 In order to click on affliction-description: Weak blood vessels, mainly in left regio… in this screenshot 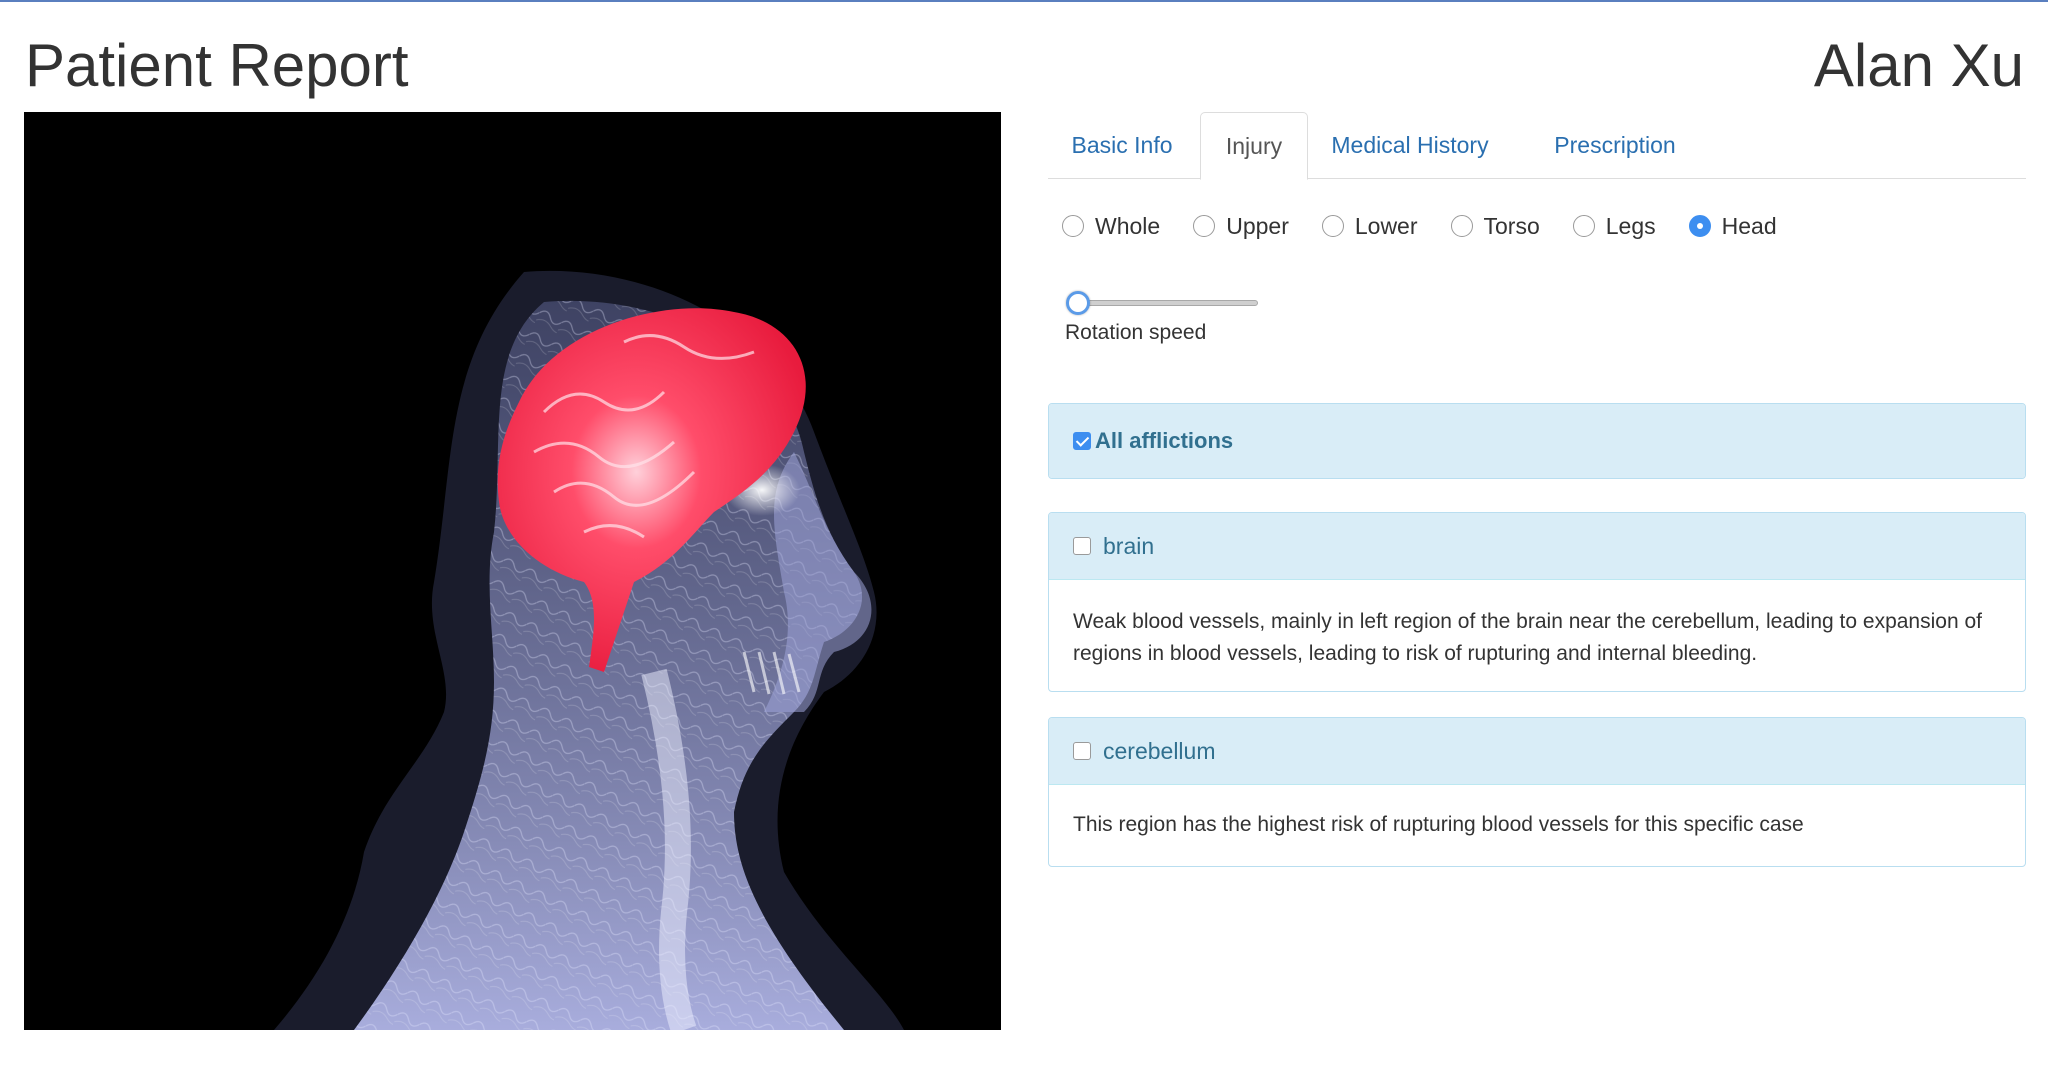, I will do `click(1537, 635)`.